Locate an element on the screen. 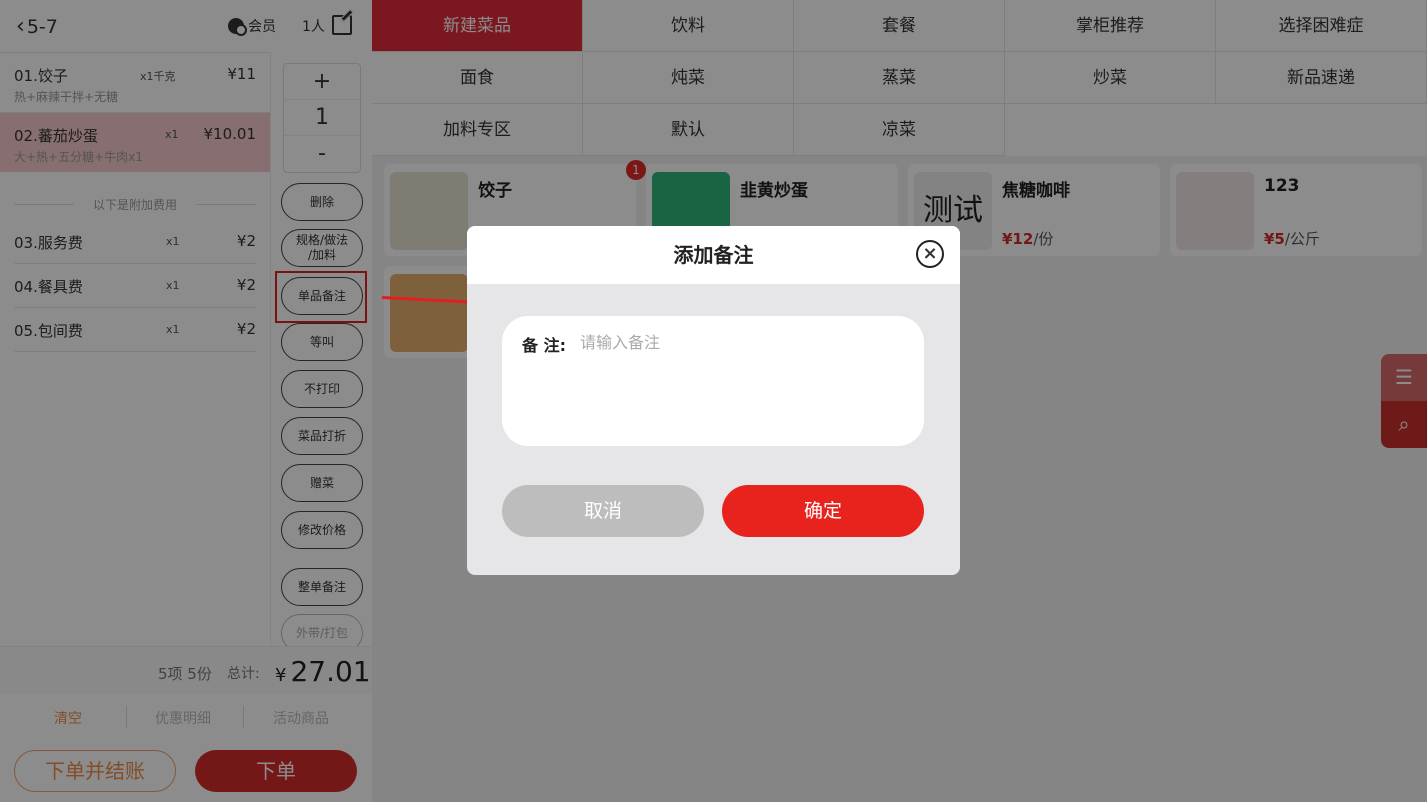 This screenshot has width=1427, height=802. cancel-button: 取消 is located at coordinates (603, 511).